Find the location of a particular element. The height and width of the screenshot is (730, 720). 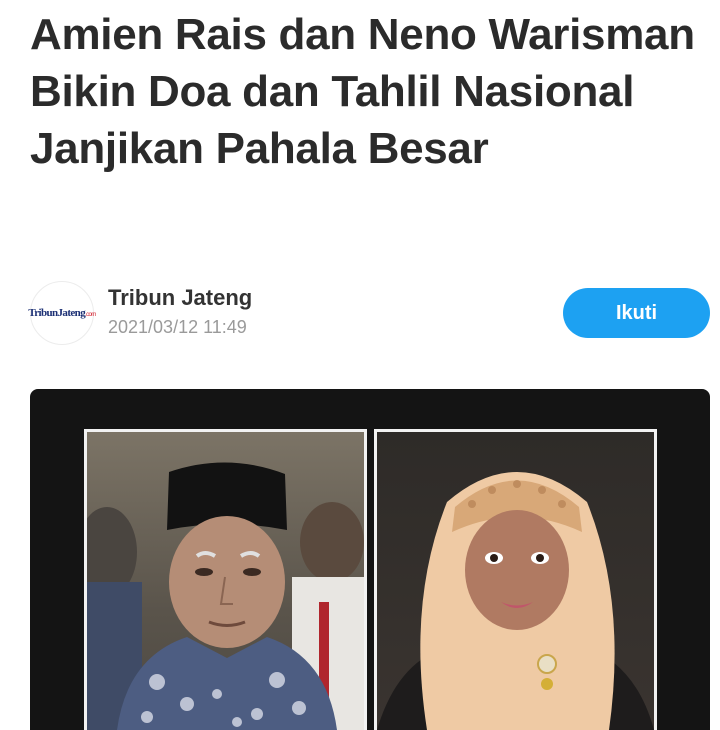

publish-timestamp: 2021/03/12 11:49 is located at coordinates (177, 327).